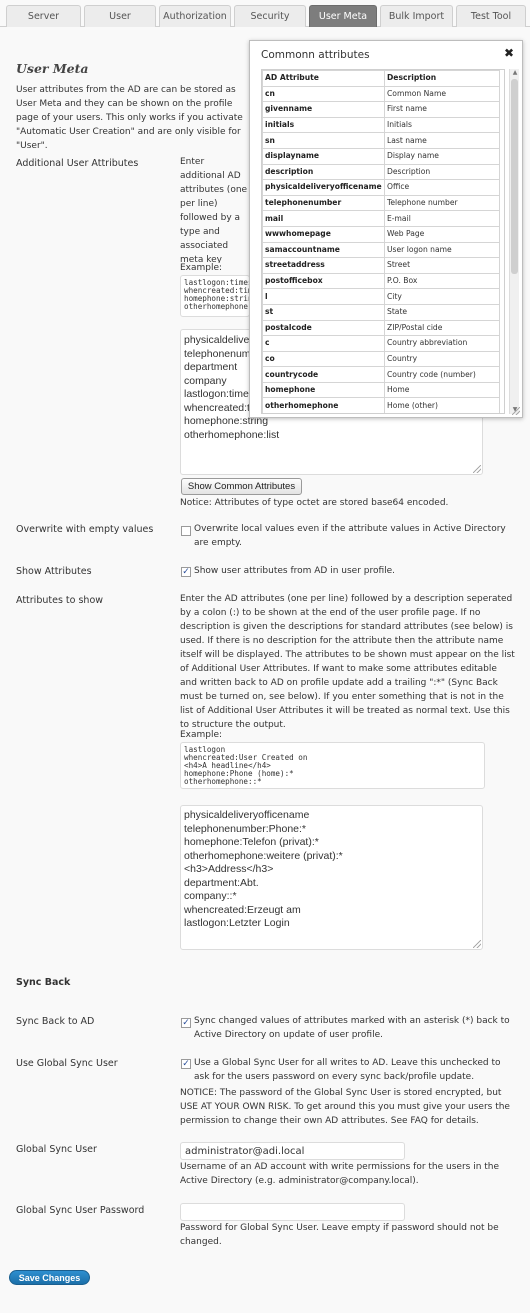 The image size is (530, 1313). I want to click on description-cell: Home, so click(442, 390).